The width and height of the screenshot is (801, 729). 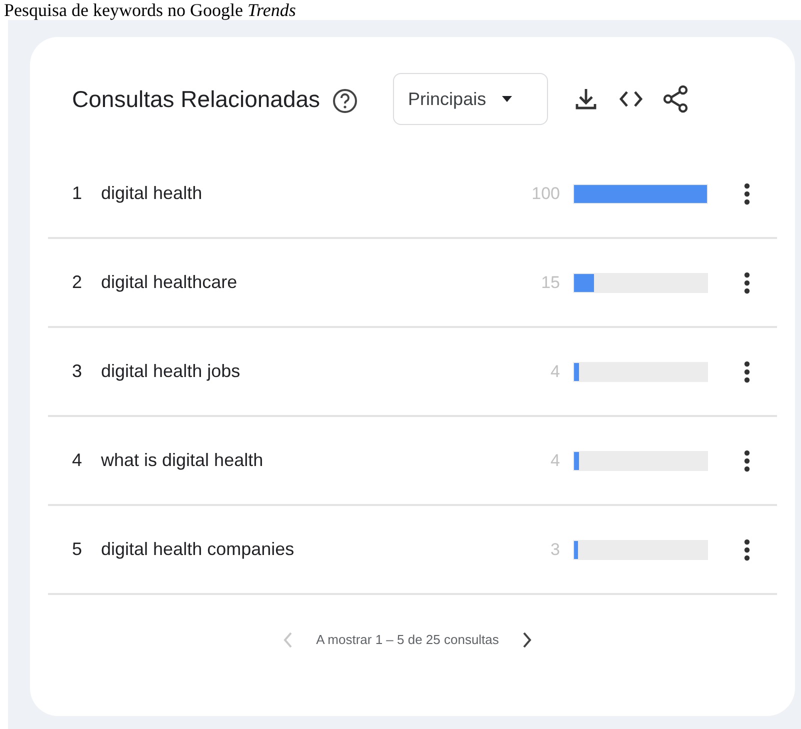 I want to click on rank: 4, so click(x=76, y=460).